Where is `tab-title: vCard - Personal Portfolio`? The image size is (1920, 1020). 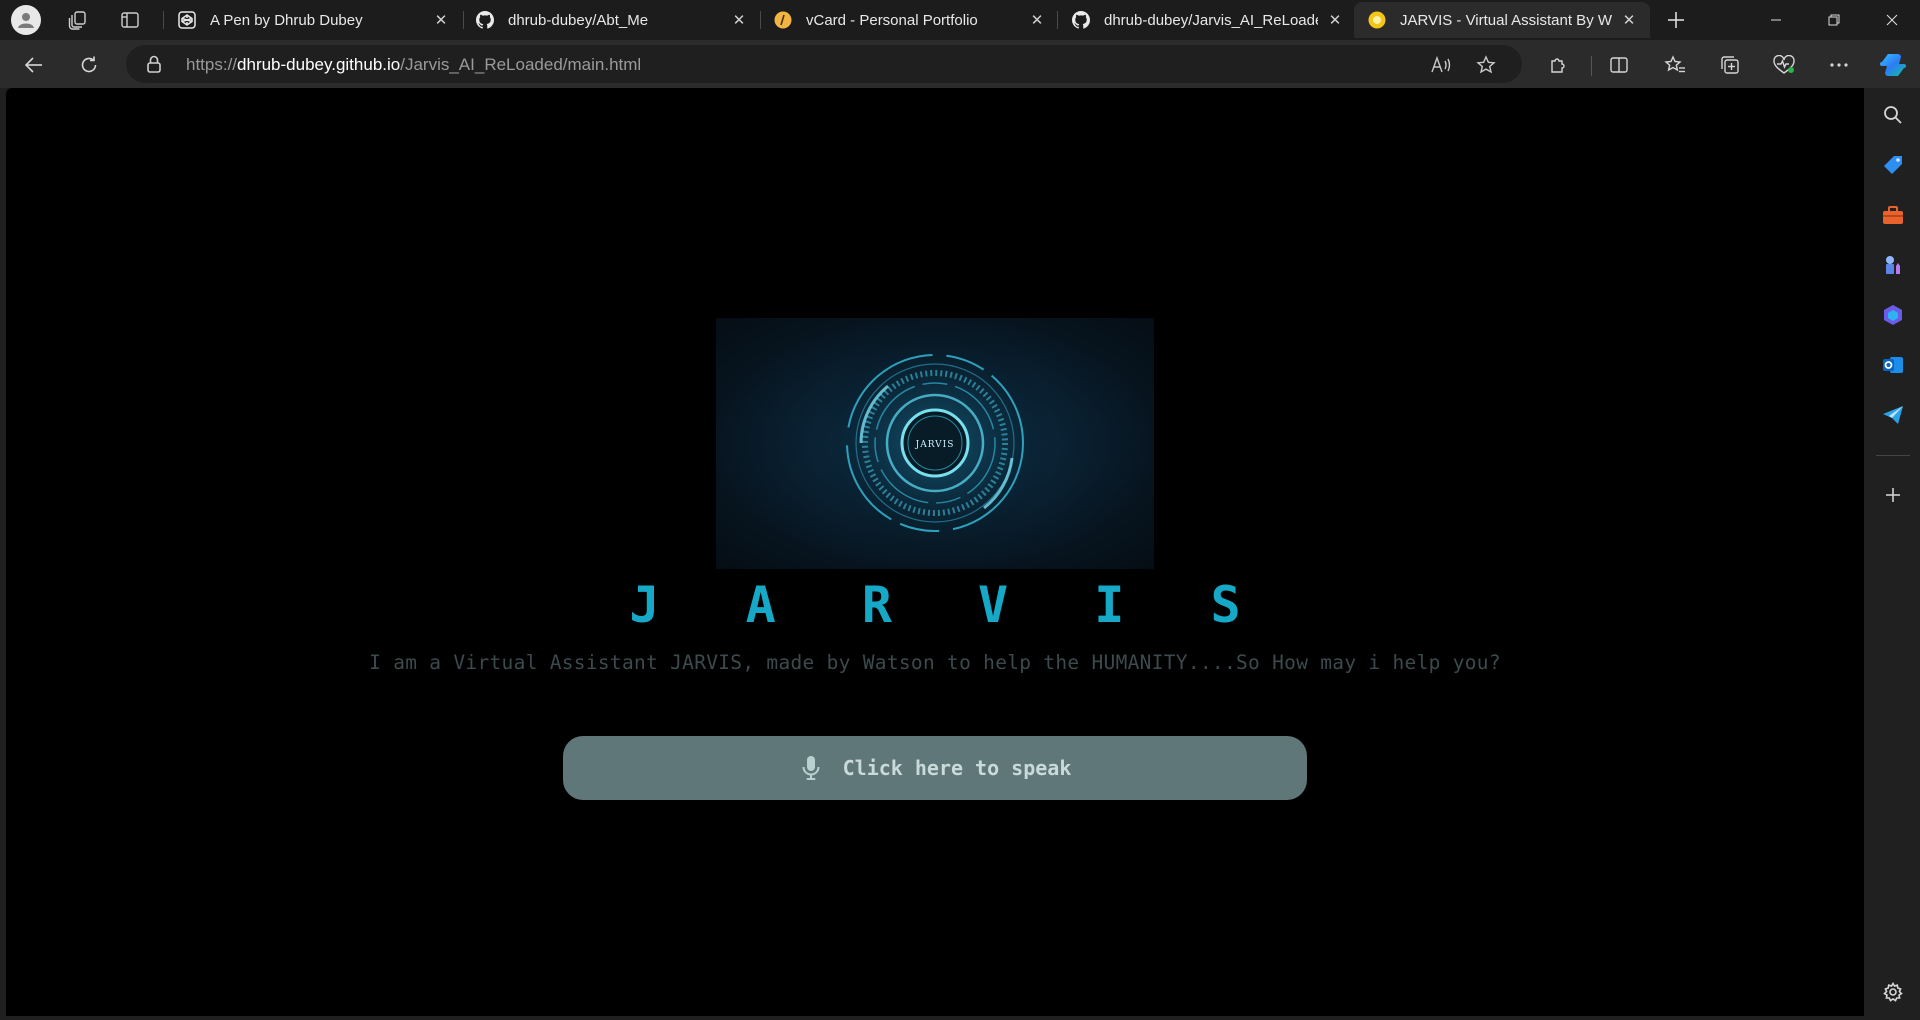
tab-title: vCard - Personal Portfolio is located at coordinates (892, 20).